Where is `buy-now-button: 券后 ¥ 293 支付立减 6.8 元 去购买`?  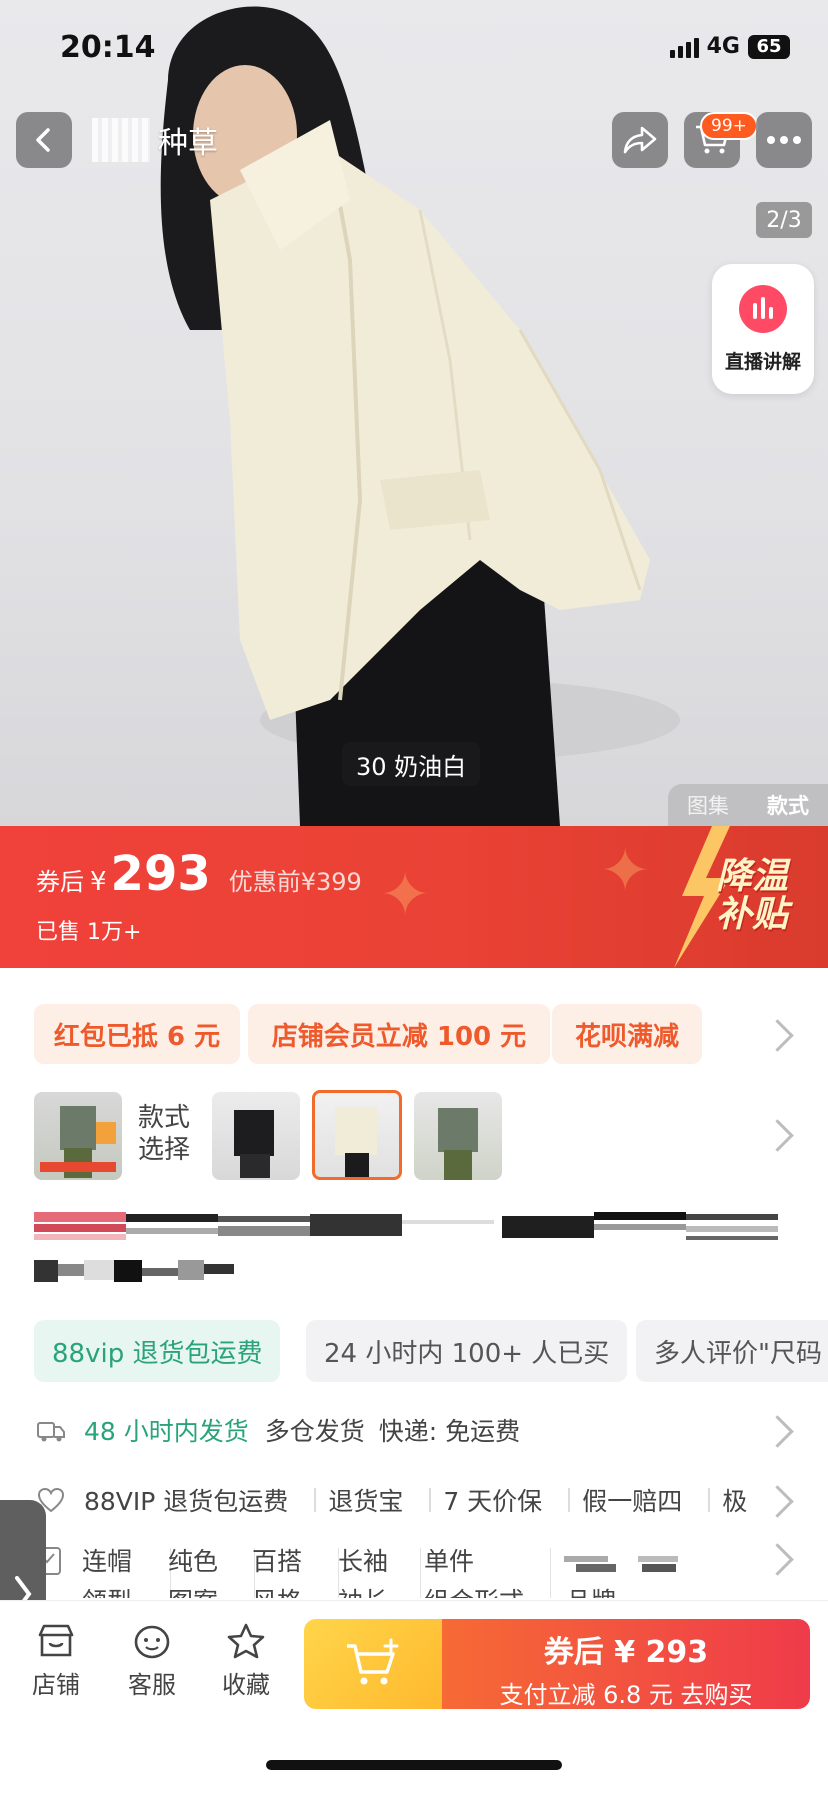 buy-now-button: 券后 ¥ 293 支付立减 6.8 元 去购买 is located at coordinates (626, 1664).